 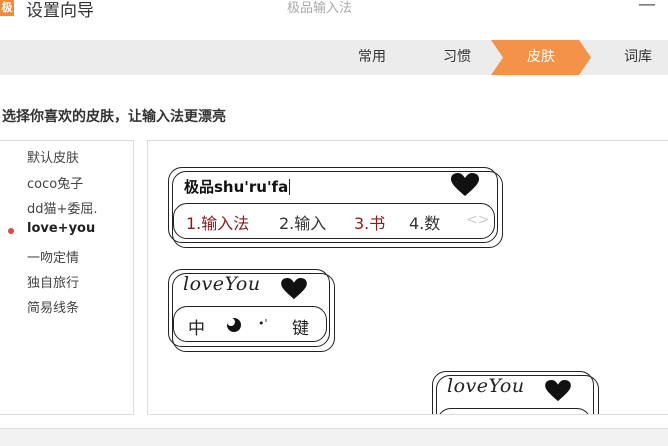 I want to click on skin-item-kiss: 一吻定情, so click(x=53, y=256).